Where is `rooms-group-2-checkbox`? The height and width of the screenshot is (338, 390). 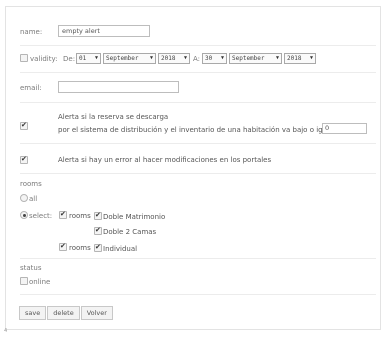 rooms-group-2-checkbox is located at coordinates (63, 246).